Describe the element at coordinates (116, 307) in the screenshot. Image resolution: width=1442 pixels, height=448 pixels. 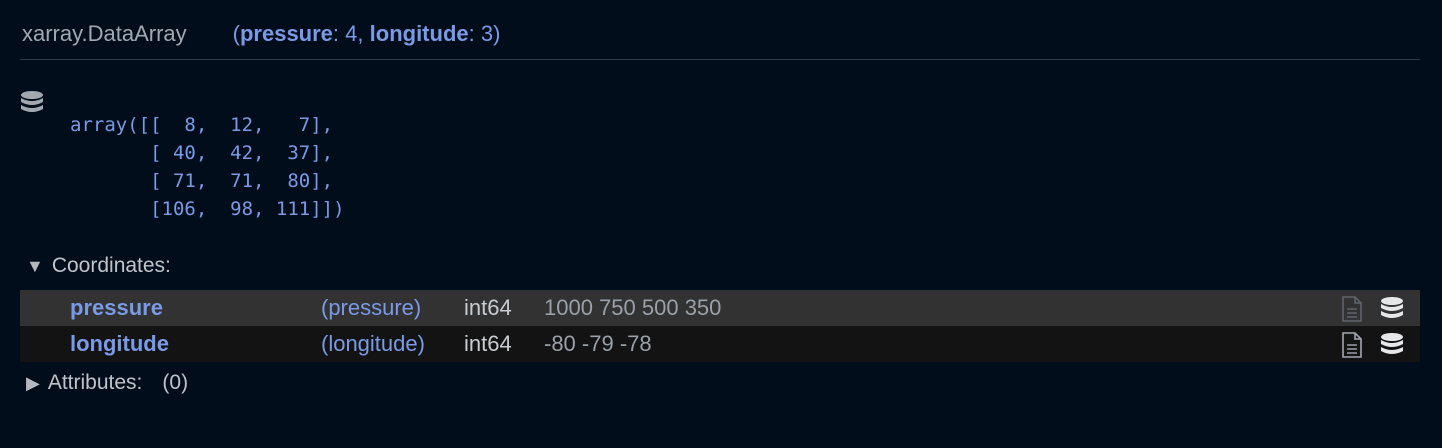
I see `coord-name: pressure` at that location.